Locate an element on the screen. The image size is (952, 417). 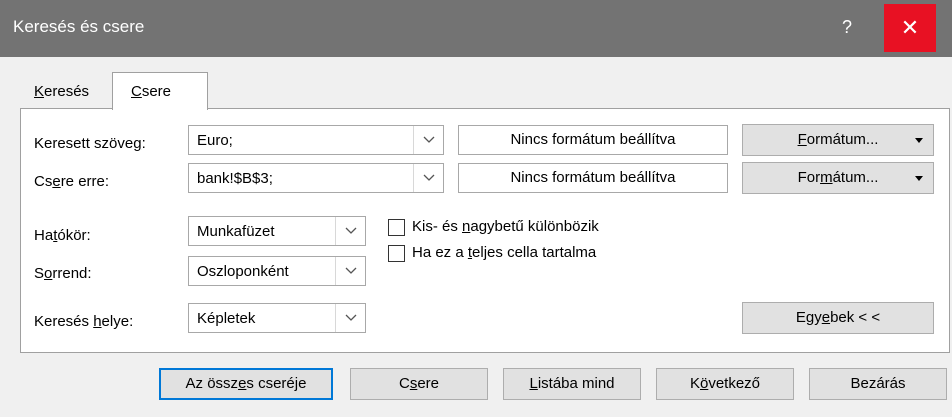
window-title: Keresés és csere is located at coordinates (79, 26).